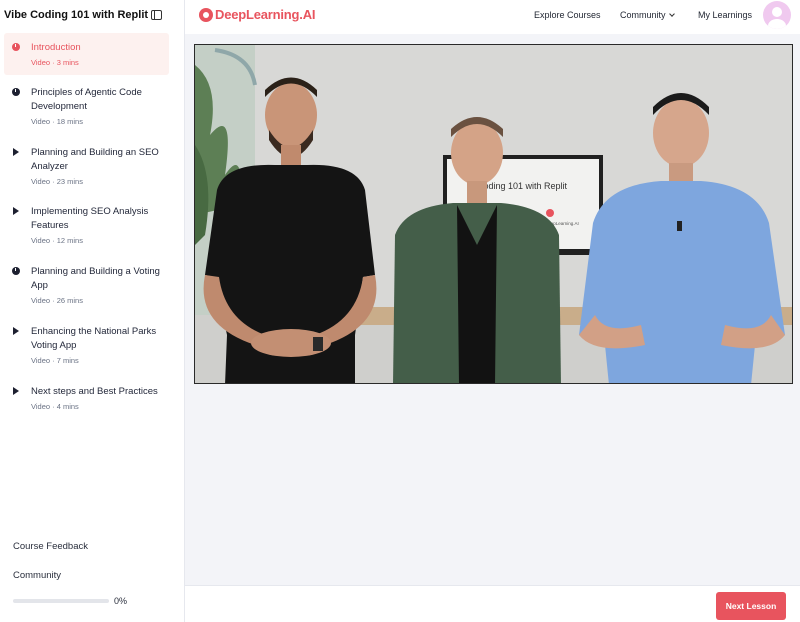  Describe the element at coordinates (57, 181) in the screenshot. I see `lesson-meta: Video · 23 mins` at that location.